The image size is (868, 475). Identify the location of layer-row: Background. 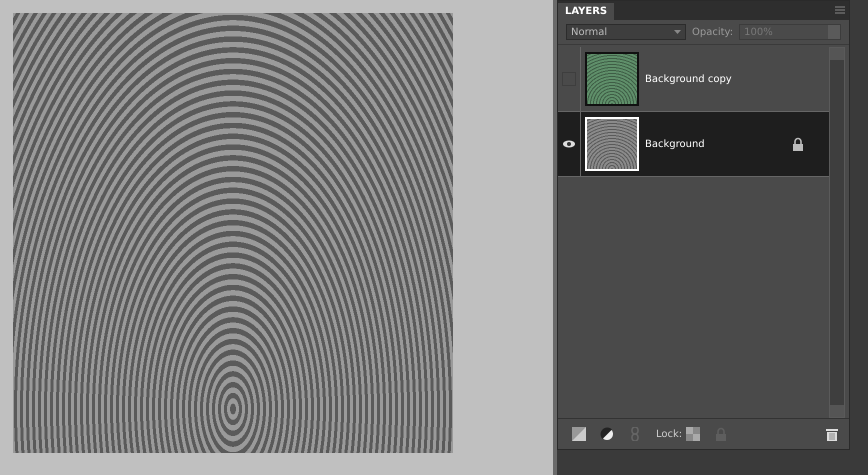
(693, 144).